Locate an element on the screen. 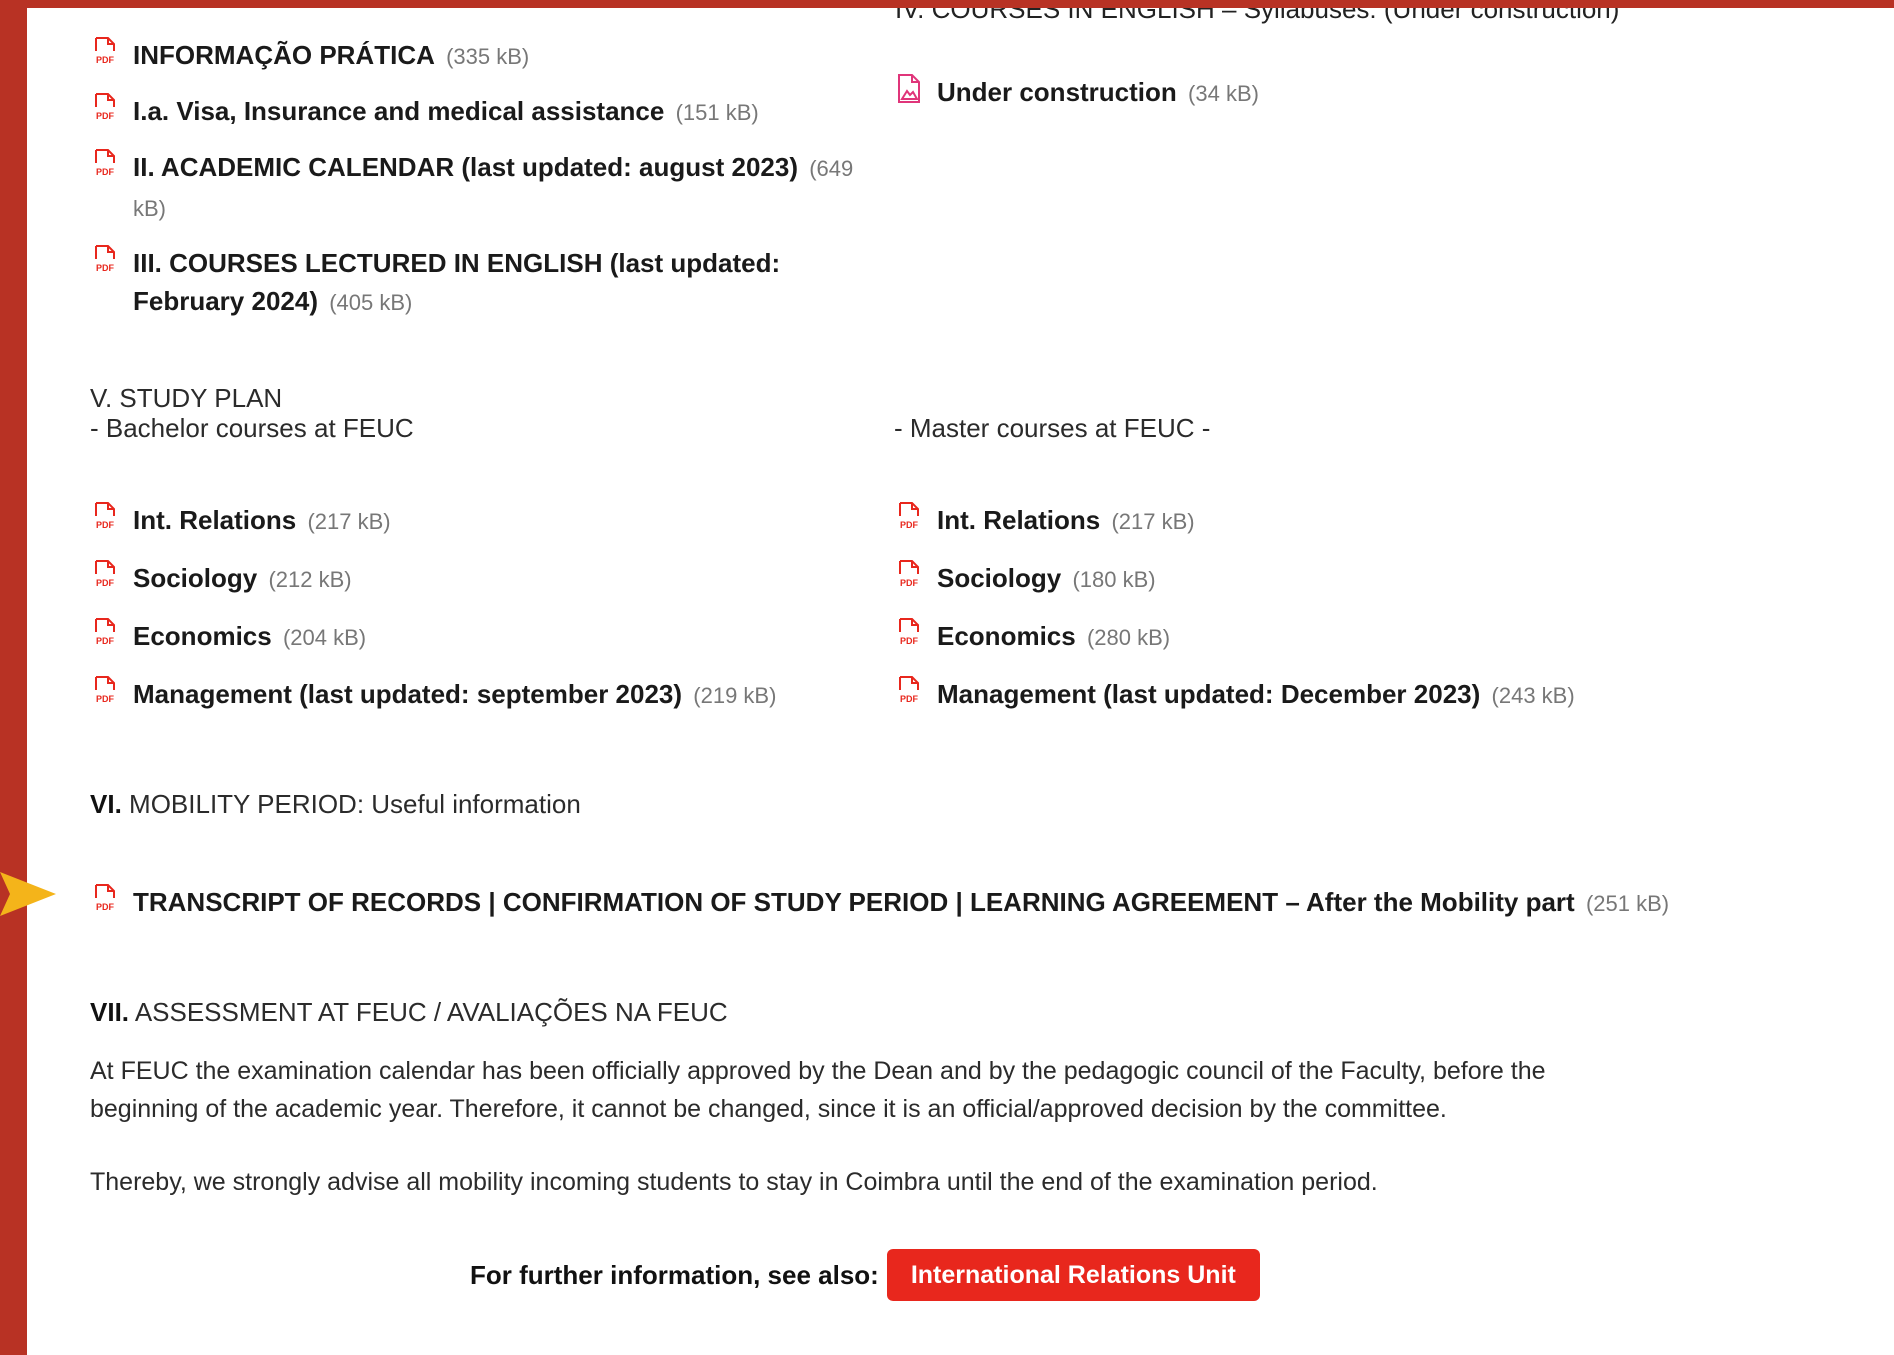  doc-link-master-int-relations: PDF Int. Relations (217 kB) is located at coordinates (1235, 521).